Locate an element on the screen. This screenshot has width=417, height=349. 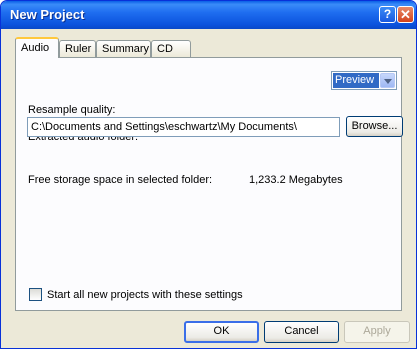
help-button: ? is located at coordinates (387, 14).